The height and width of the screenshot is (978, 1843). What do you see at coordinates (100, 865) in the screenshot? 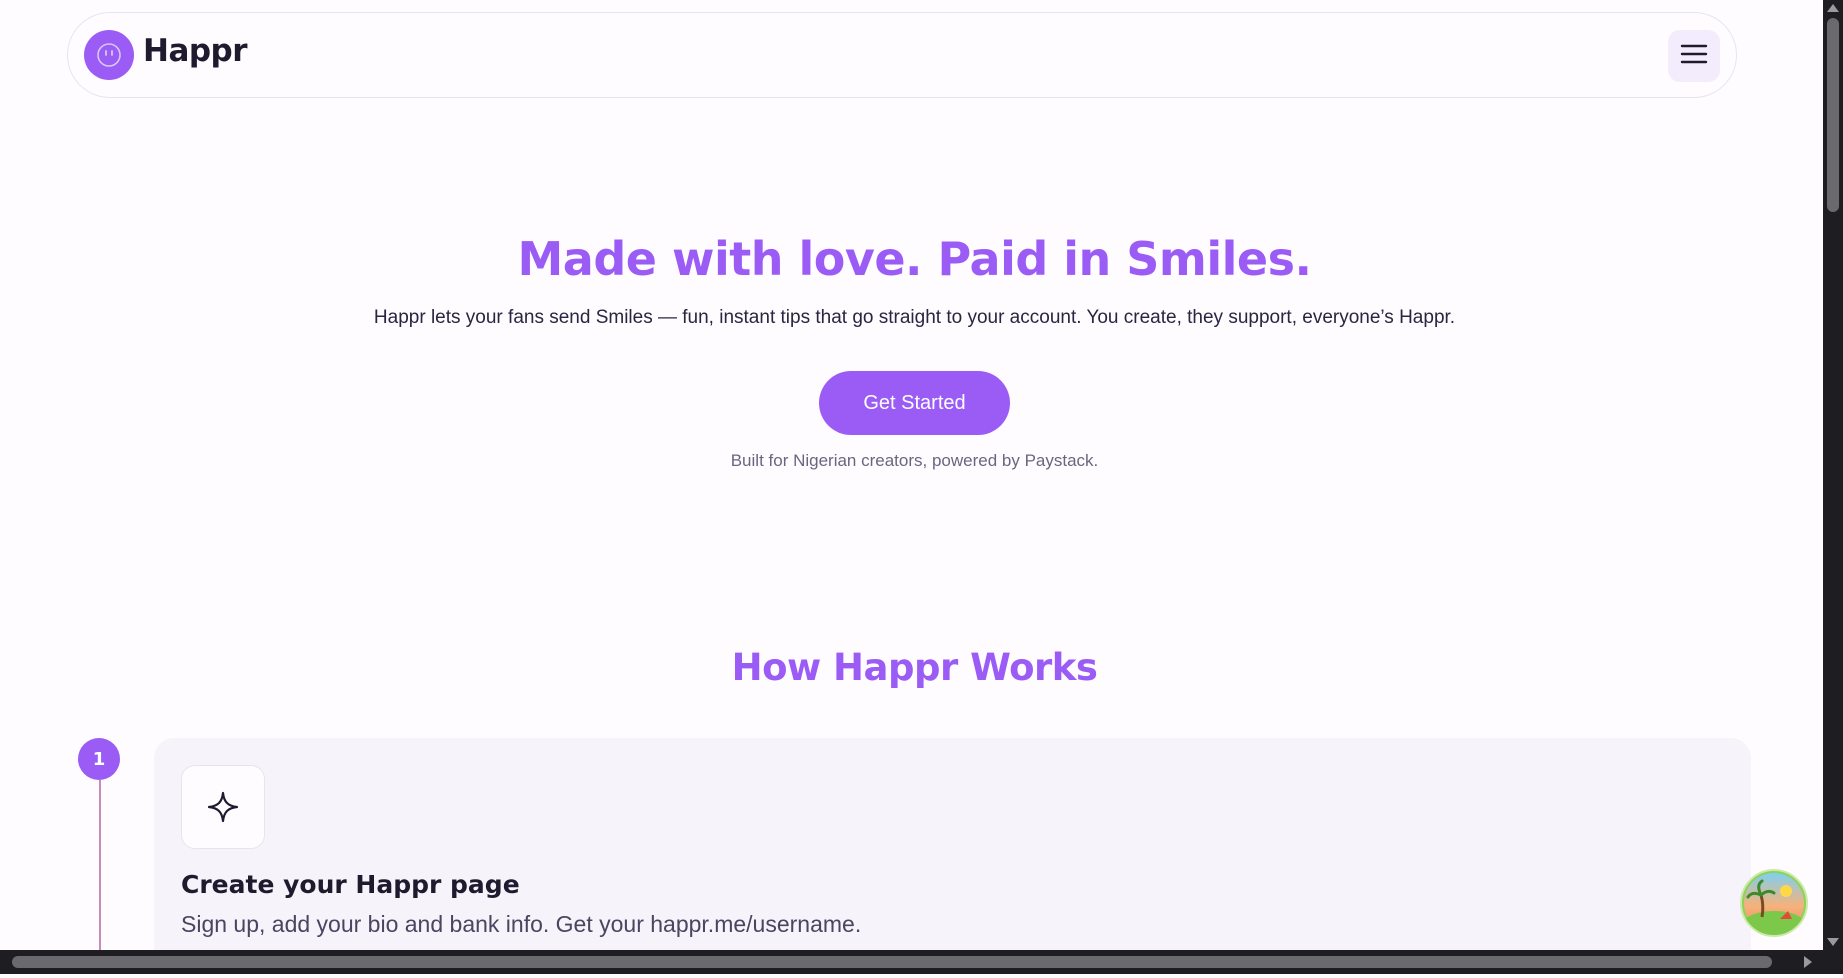
I see `step-connector-line` at bounding box center [100, 865].